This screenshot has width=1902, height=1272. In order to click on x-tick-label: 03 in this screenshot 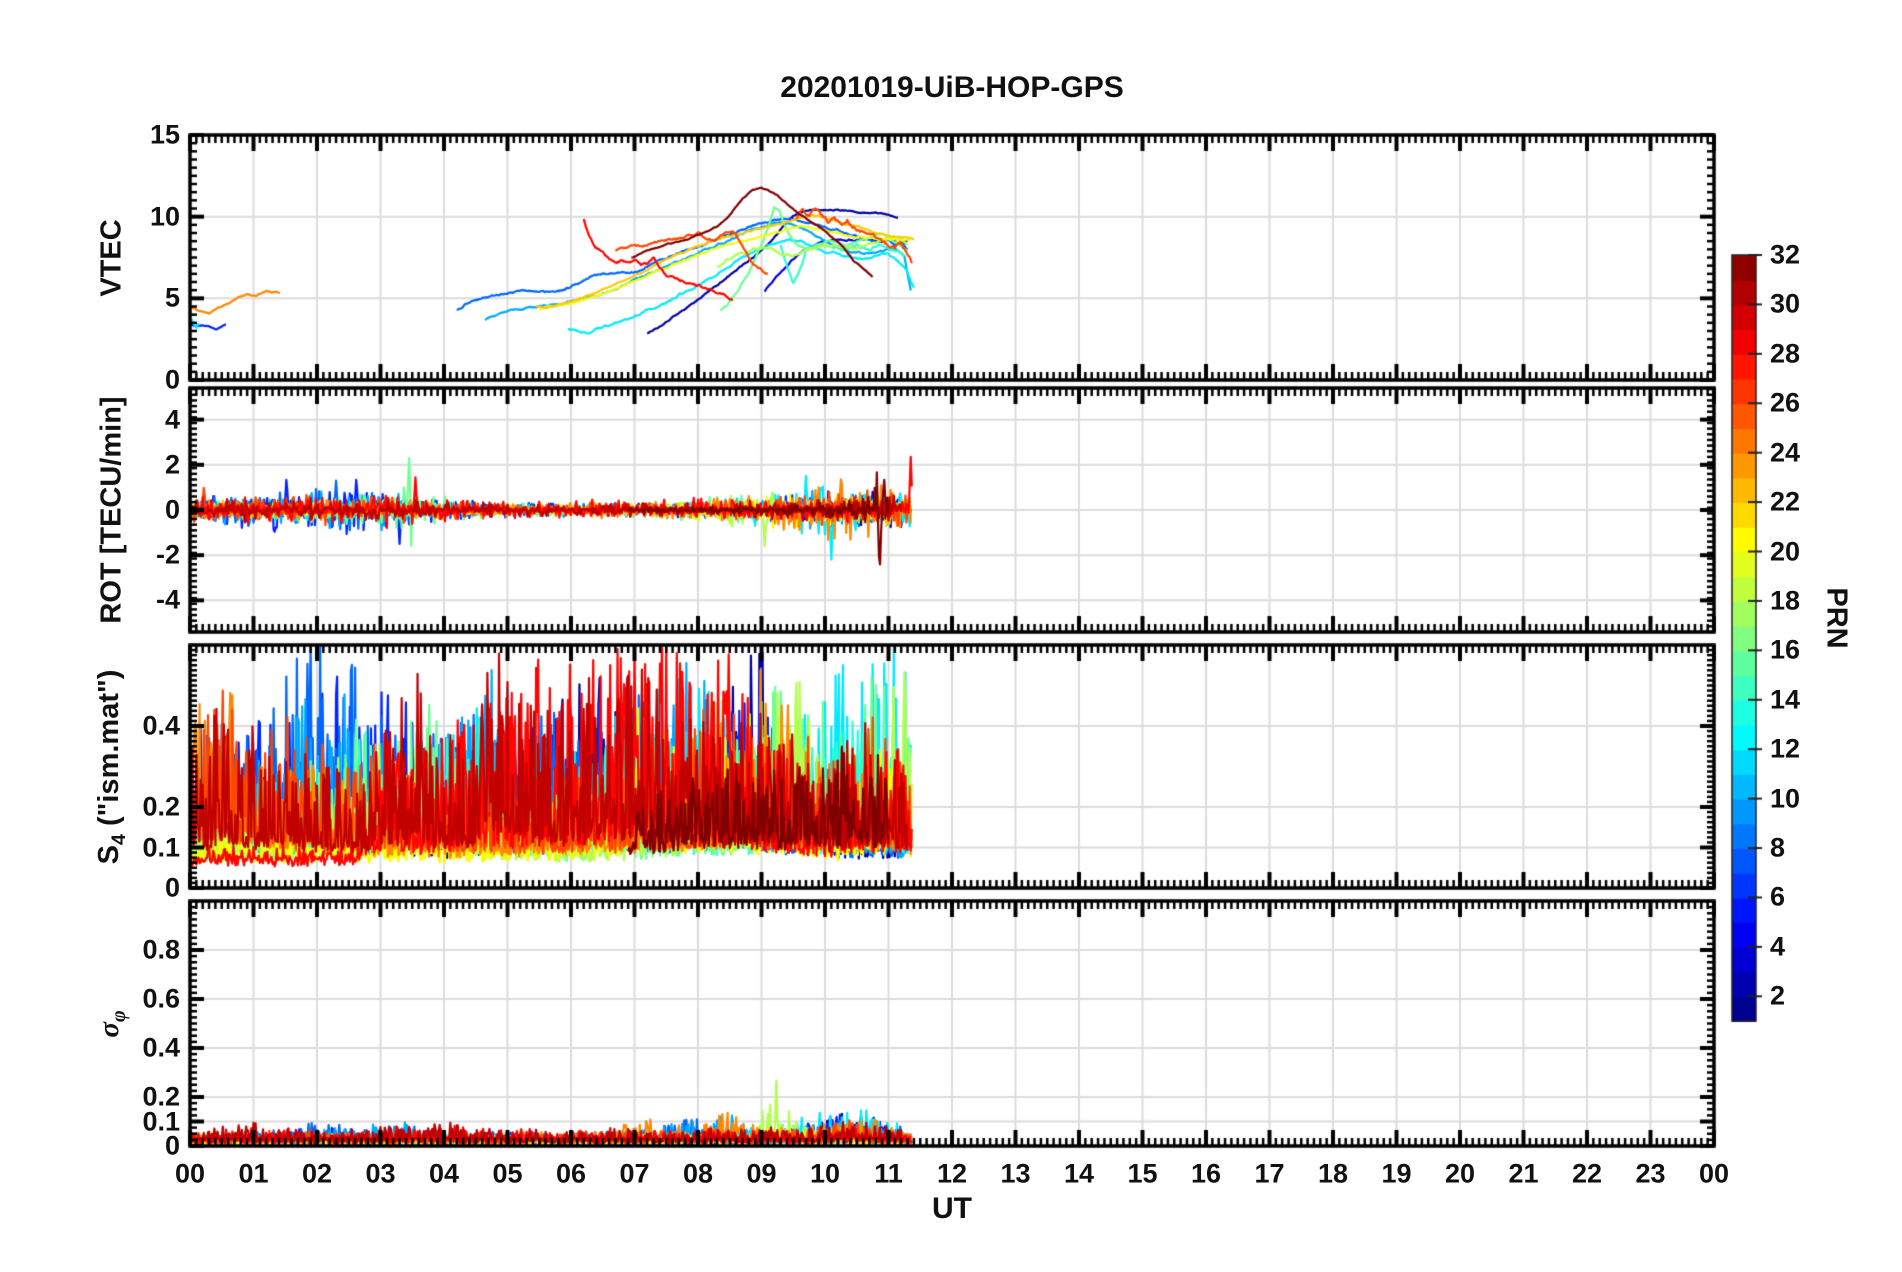, I will do `click(380, 1173)`.